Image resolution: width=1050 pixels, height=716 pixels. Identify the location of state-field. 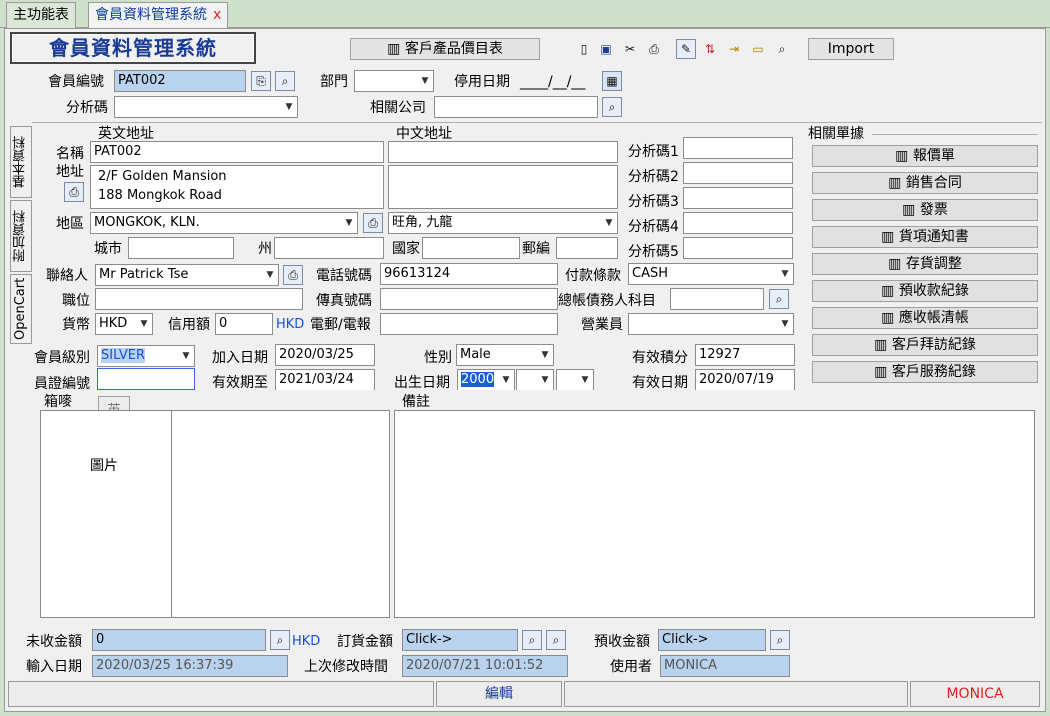
(329, 248).